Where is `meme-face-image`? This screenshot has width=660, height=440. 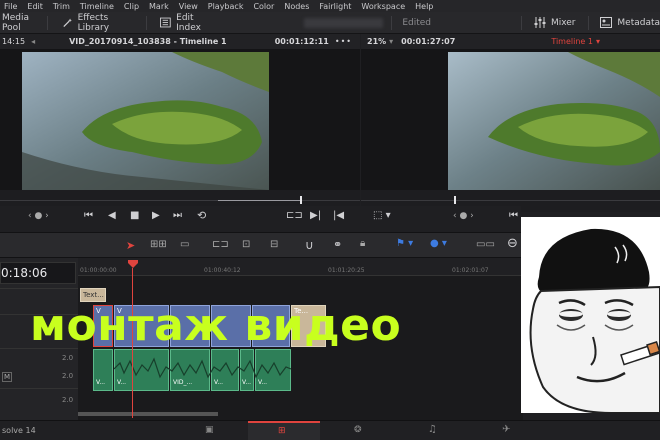 meme-face-image is located at coordinates (590, 315).